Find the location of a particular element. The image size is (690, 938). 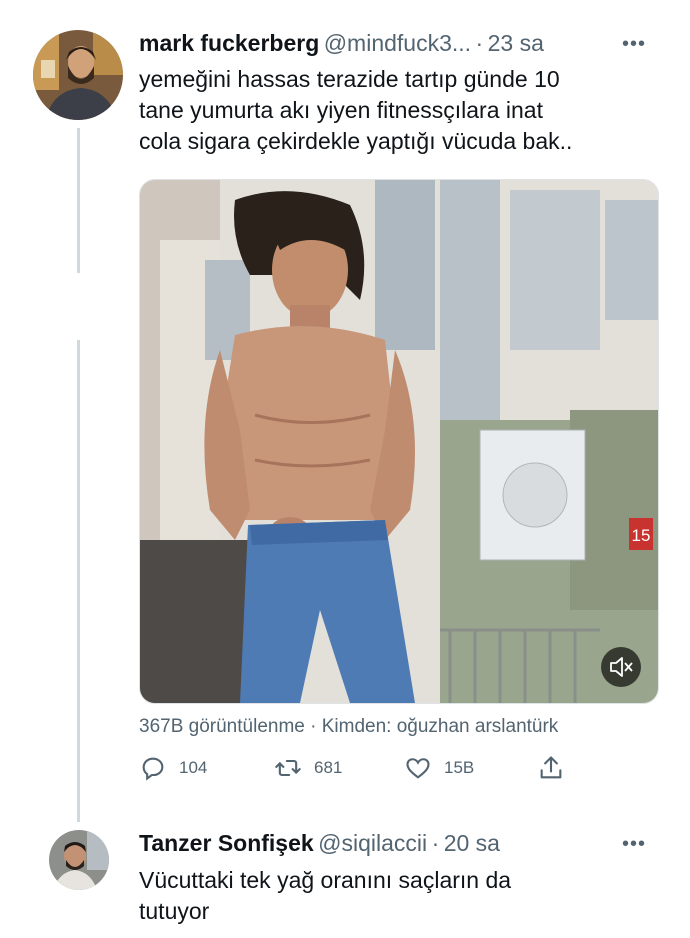

mute-button is located at coordinates (621, 667).